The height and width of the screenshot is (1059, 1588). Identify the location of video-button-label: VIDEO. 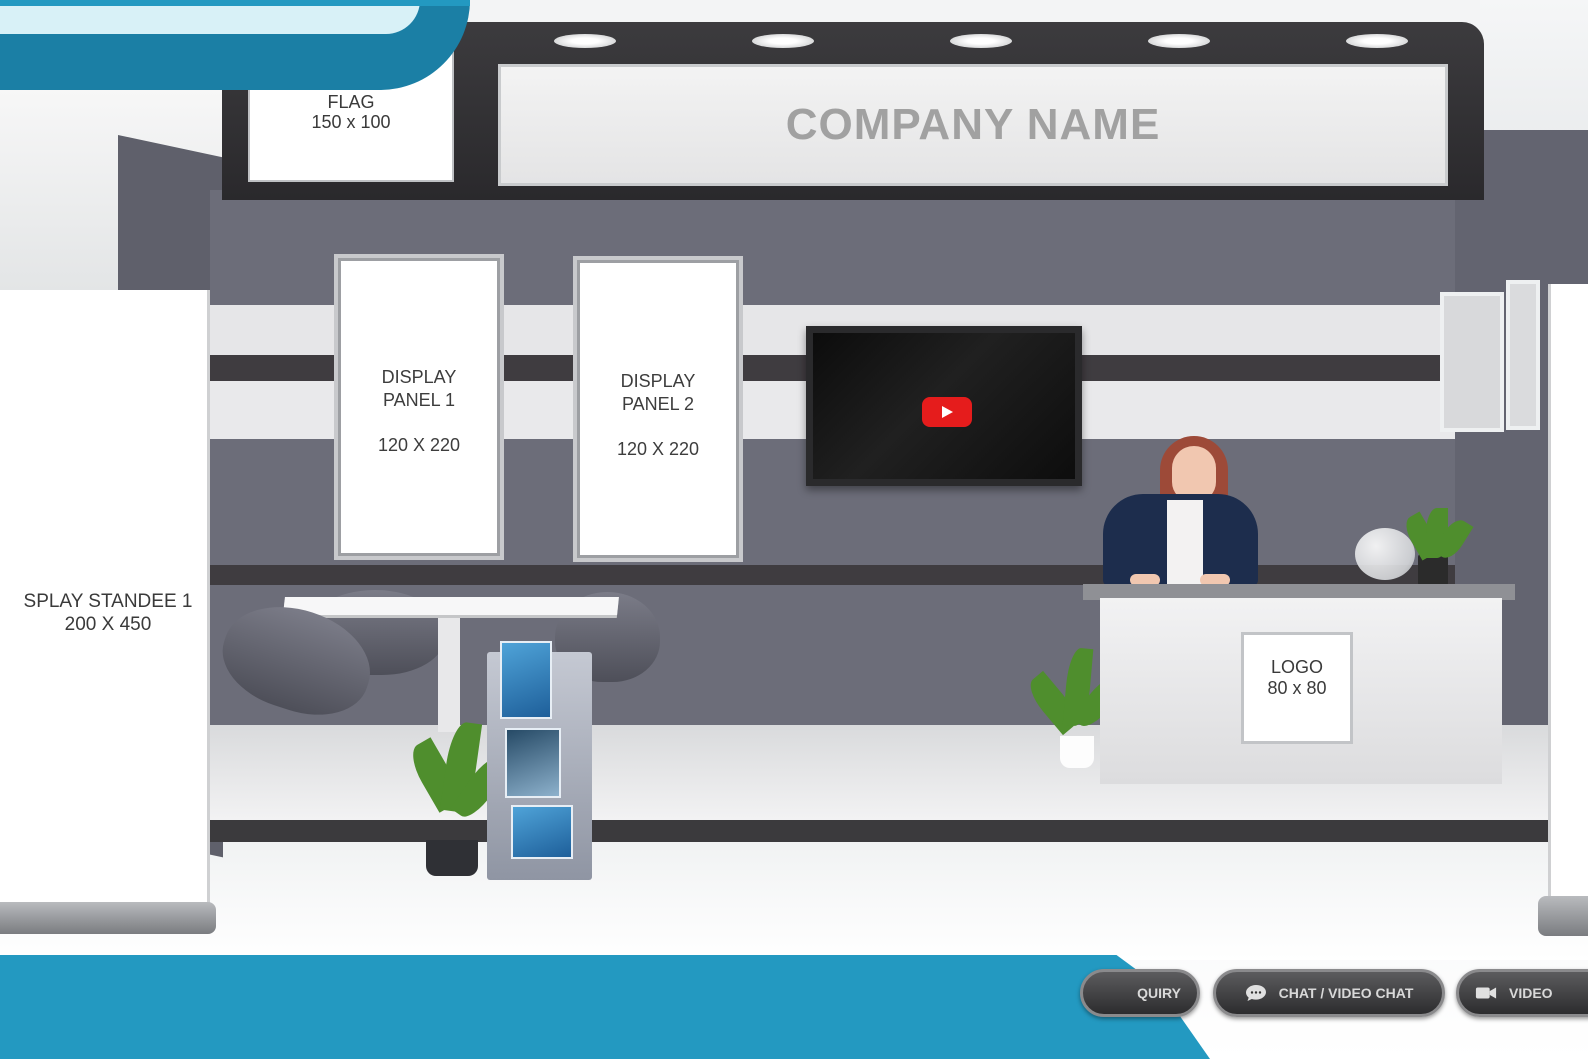
(1531, 993).